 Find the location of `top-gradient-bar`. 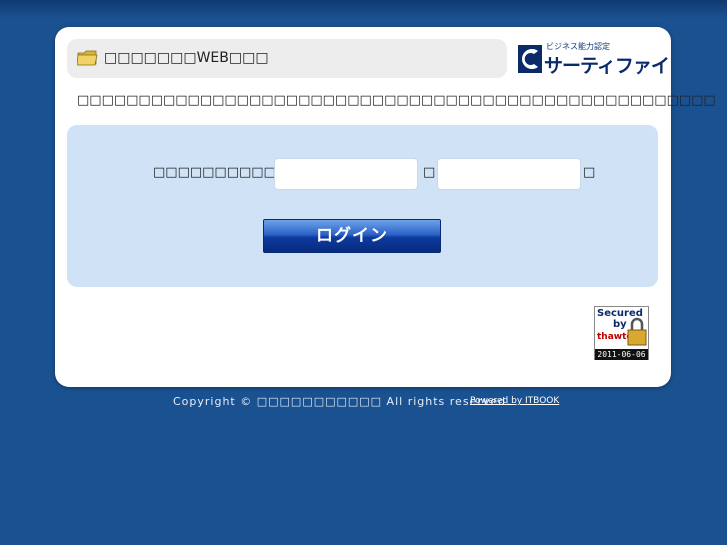

top-gradient-bar is located at coordinates (363, 9).